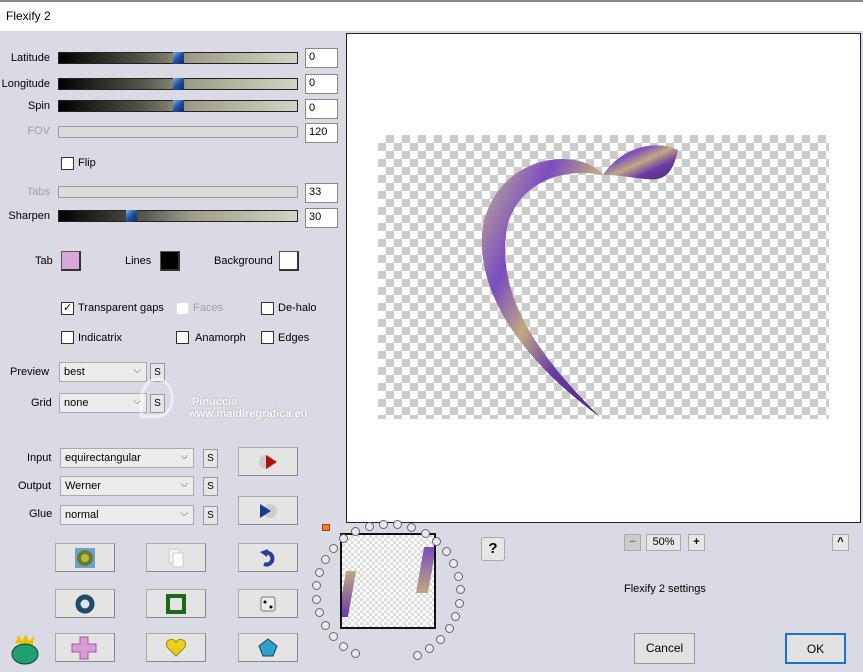 Image resolution: width=863 pixels, height=672 pixels. What do you see at coordinates (696, 542) in the screenshot?
I see `zoom-in-button: +` at bounding box center [696, 542].